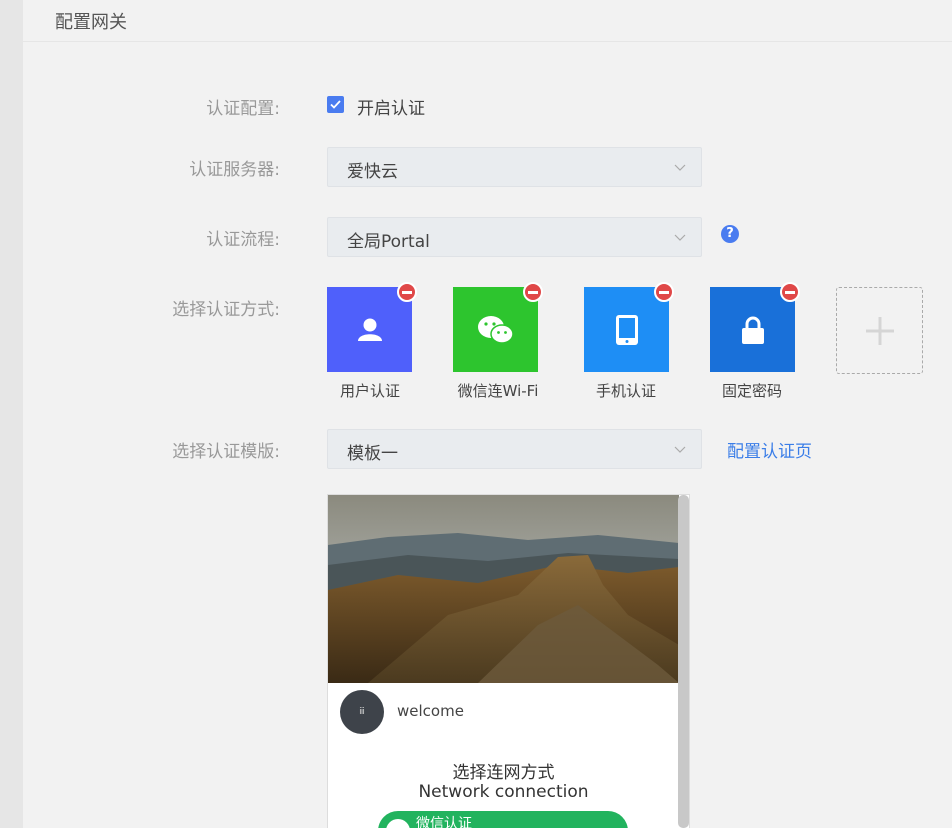  I want to click on preview-title-cn: 选择连网方式, so click(503, 773).